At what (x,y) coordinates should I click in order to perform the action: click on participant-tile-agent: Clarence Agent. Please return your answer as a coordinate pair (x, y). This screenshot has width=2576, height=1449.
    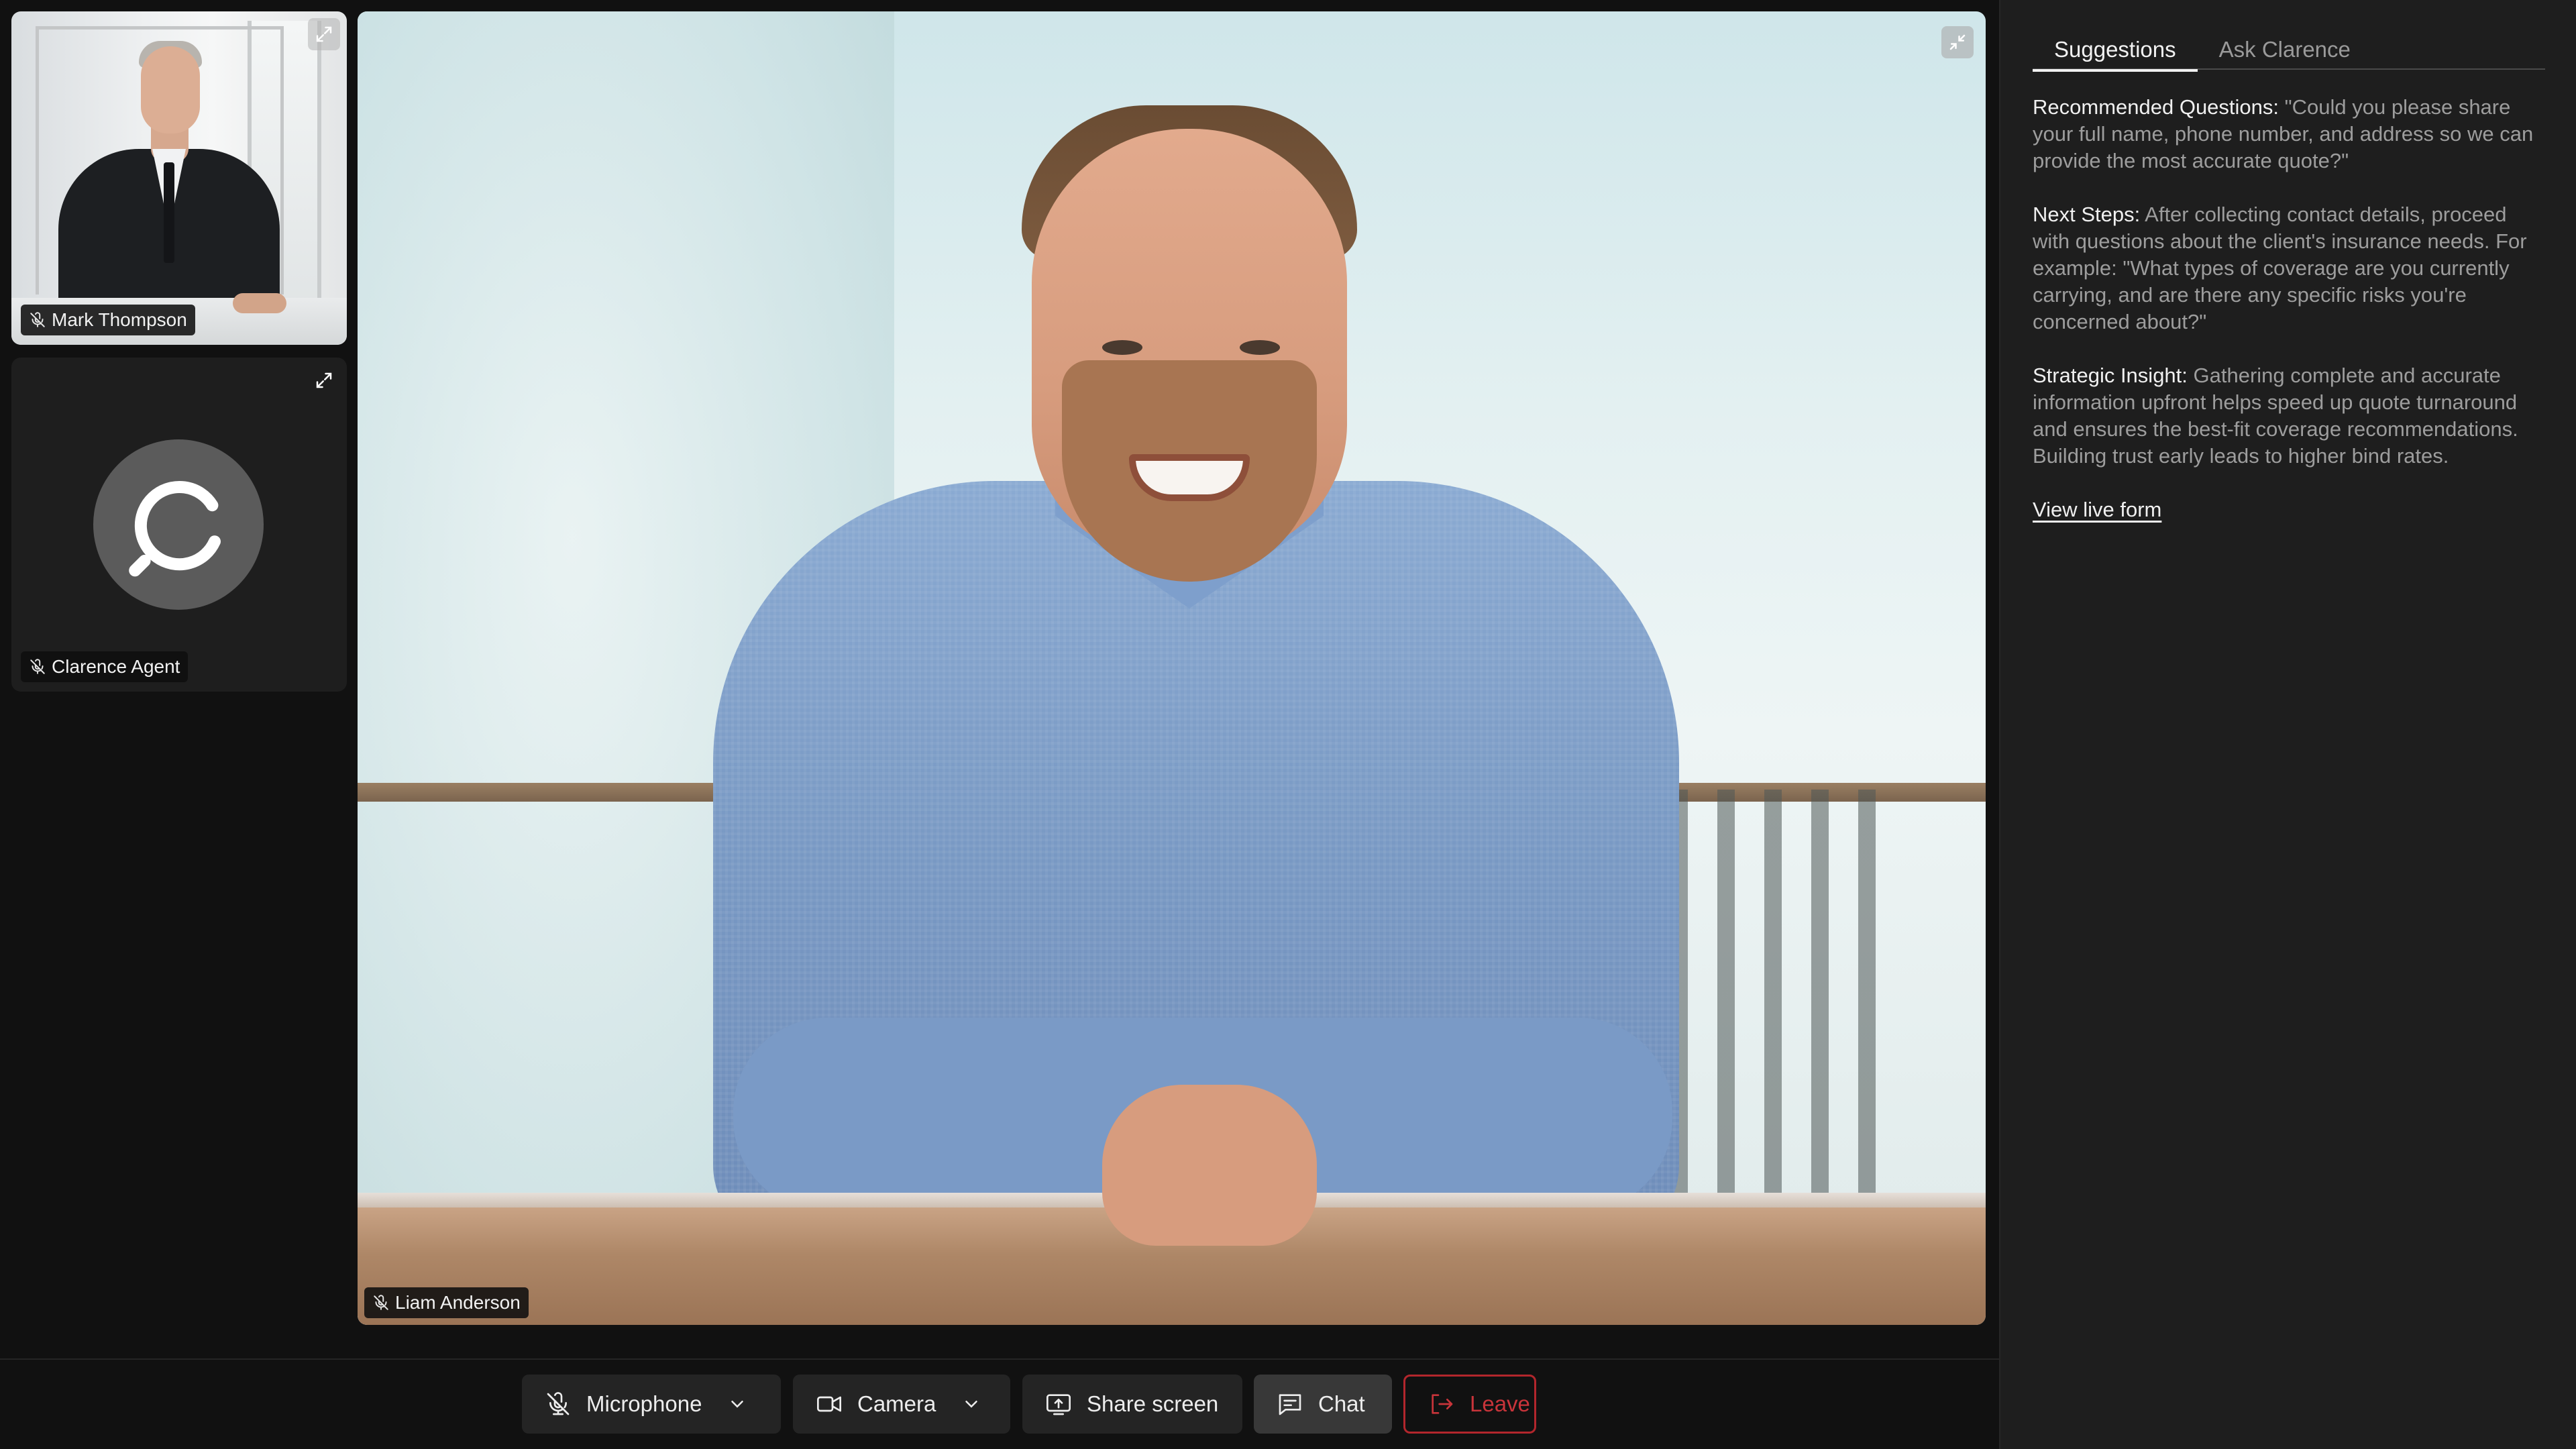
    Looking at the image, I should click on (179, 525).